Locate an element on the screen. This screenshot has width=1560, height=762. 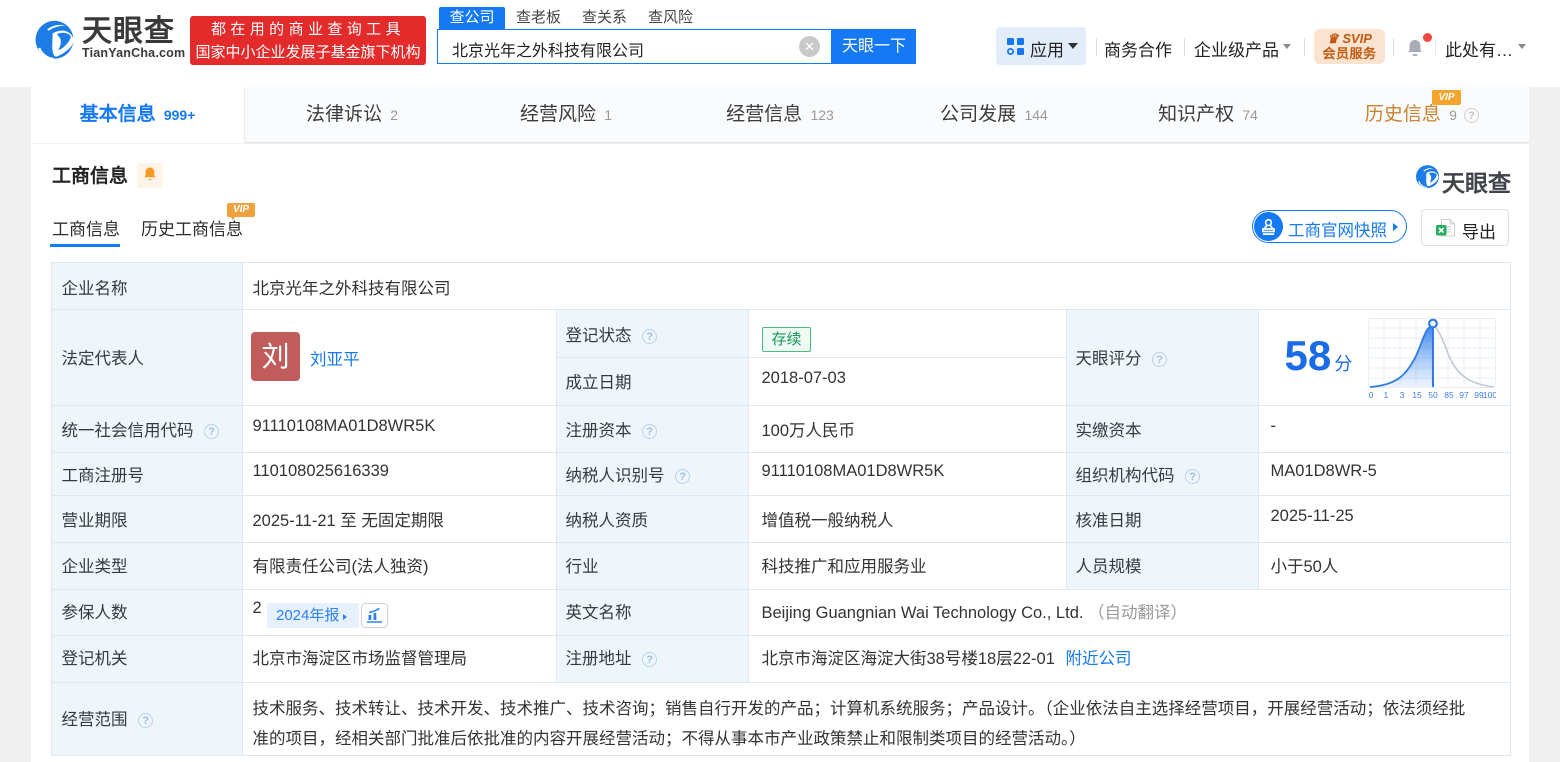
svg-text: 100 is located at coordinates (1488, 395).